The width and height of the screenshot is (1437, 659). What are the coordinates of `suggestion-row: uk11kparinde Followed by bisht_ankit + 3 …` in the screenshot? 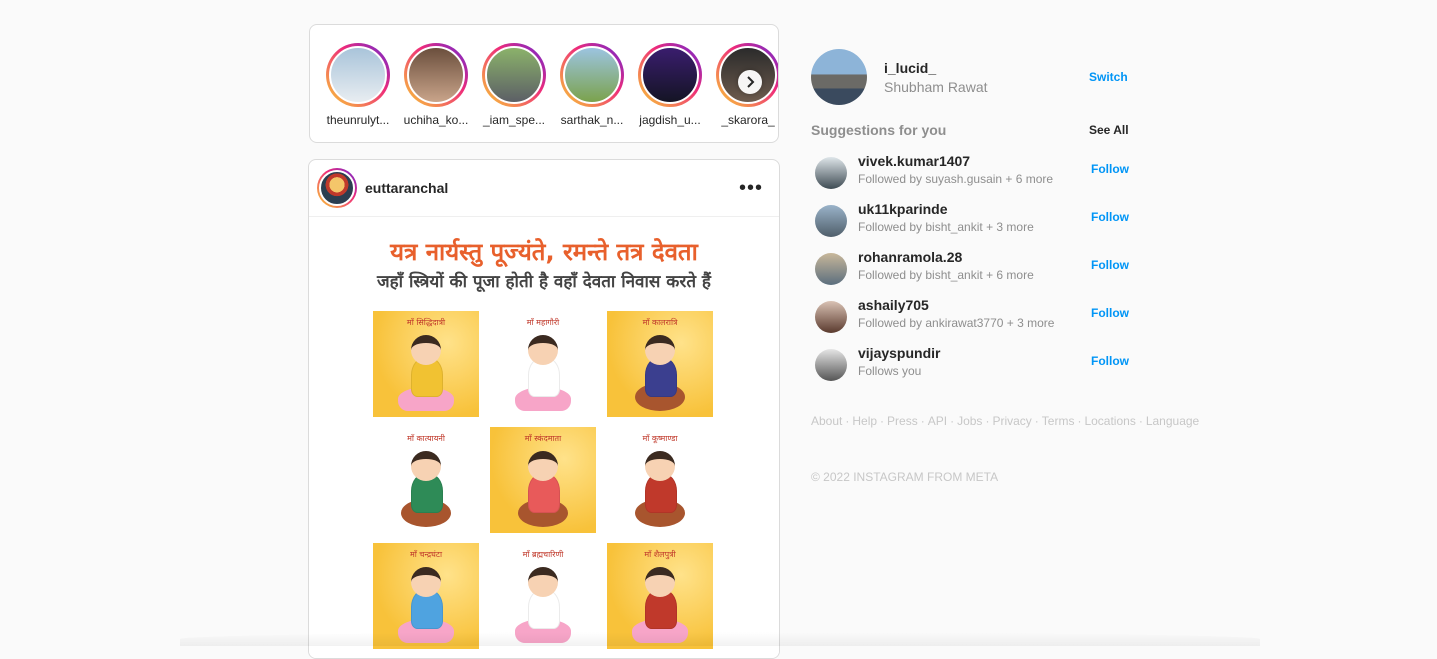 It's located at (975, 221).